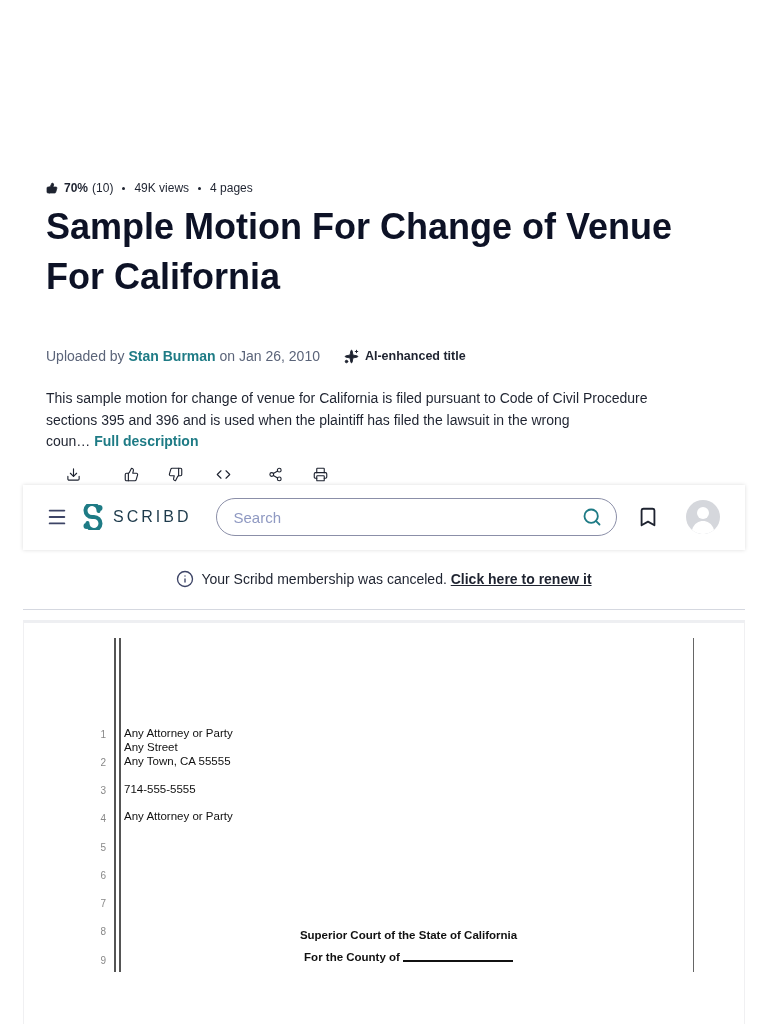 This screenshot has width=768, height=1024. I want to click on search-icon, so click(592, 517).